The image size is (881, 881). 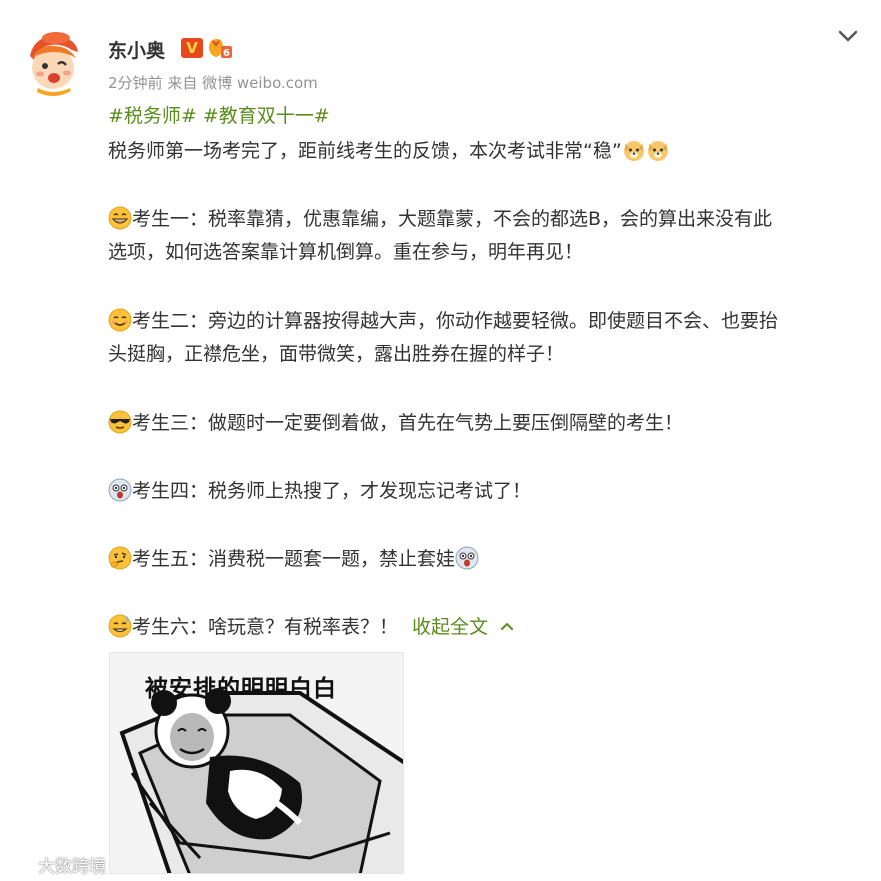 What do you see at coordinates (266, 116) in the screenshot?
I see `topic-link: #教育双十一#` at bounding box center [266, 116].